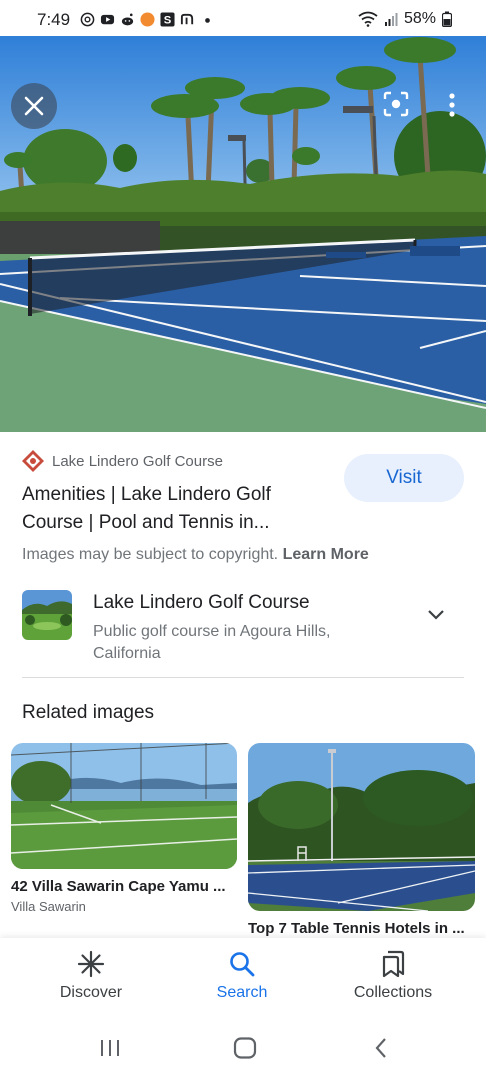 The image size is (486, 1080). Describe the element at coordinates (393, 992) in the screenshot. I see `nav-collections-label: Collections` at that location.